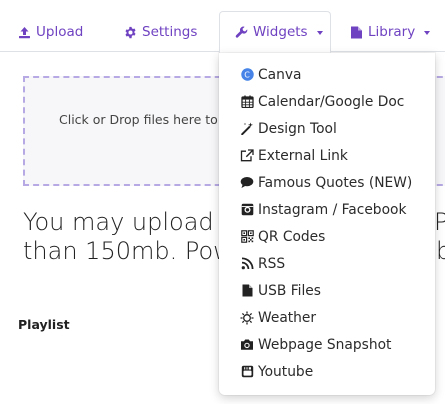 Image resolution: width=445 pixels, height=404 pixels. What do you see at coordinates (327, 371) in the screenshot?
I see `menu-item-youtube: Youtube` at bounding box center [327, 371].